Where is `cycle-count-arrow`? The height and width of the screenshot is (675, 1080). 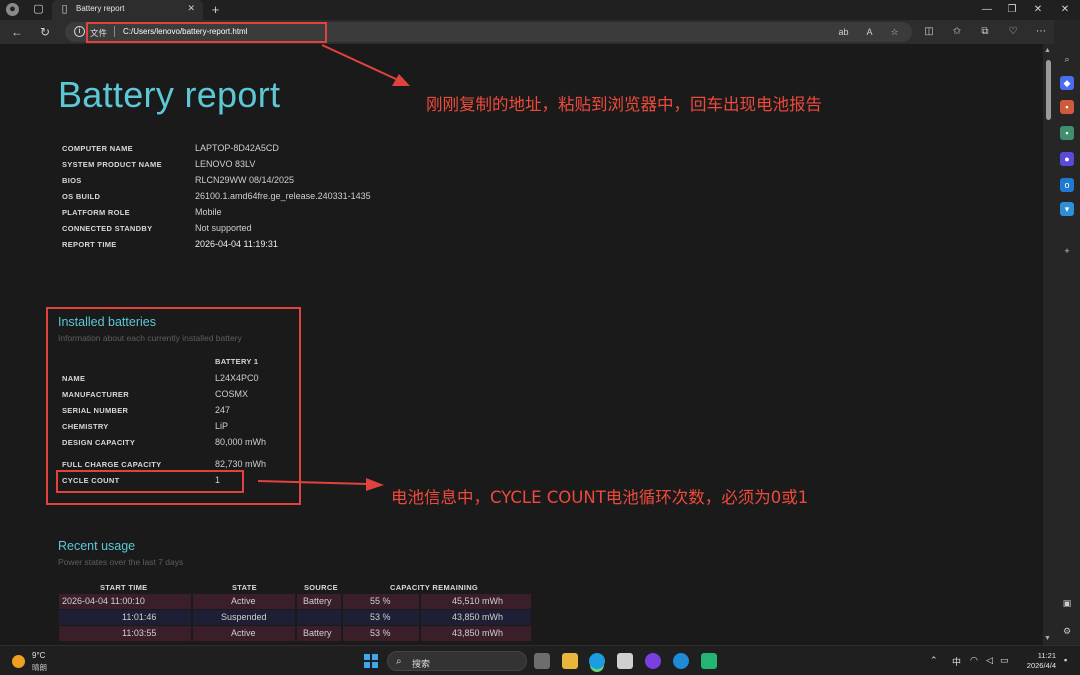 cycle-count-arrow is located at coordinates (320, 484).